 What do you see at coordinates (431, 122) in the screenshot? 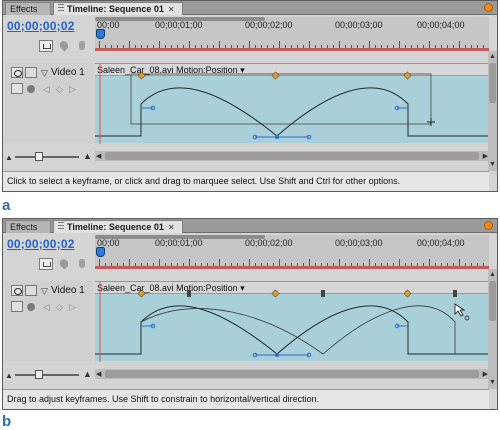
I see `crosshair-cursor-icon` at bounding box center [431, 122].